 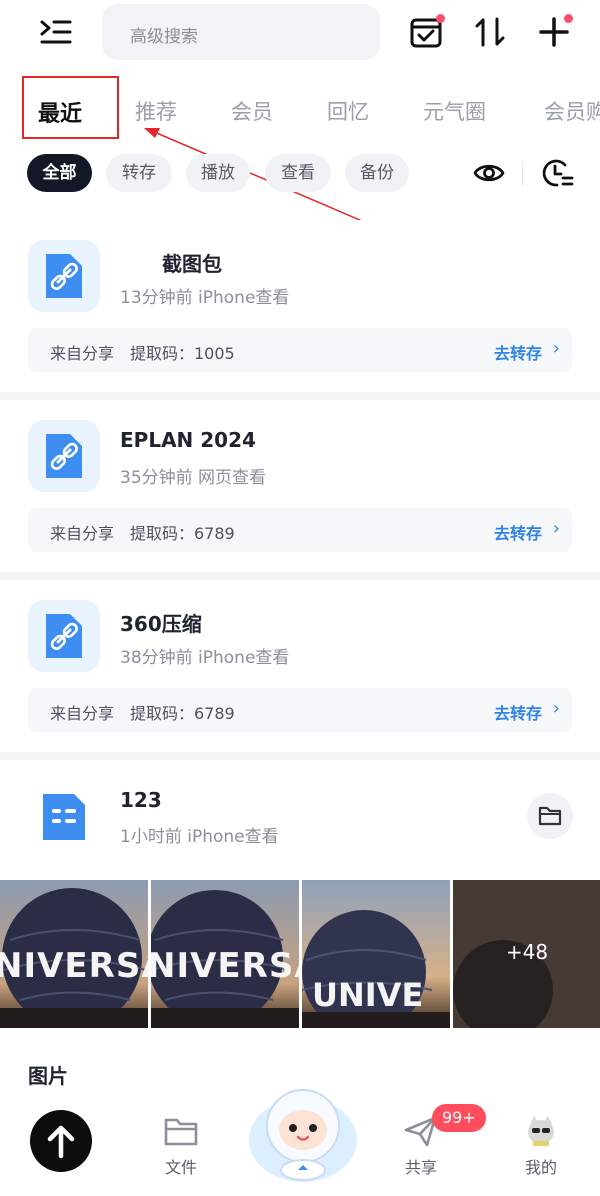 What do you see at coordinates (557, 173) in the screenshot?
I see `history-clock-icon` at bounding box center [557, 173].